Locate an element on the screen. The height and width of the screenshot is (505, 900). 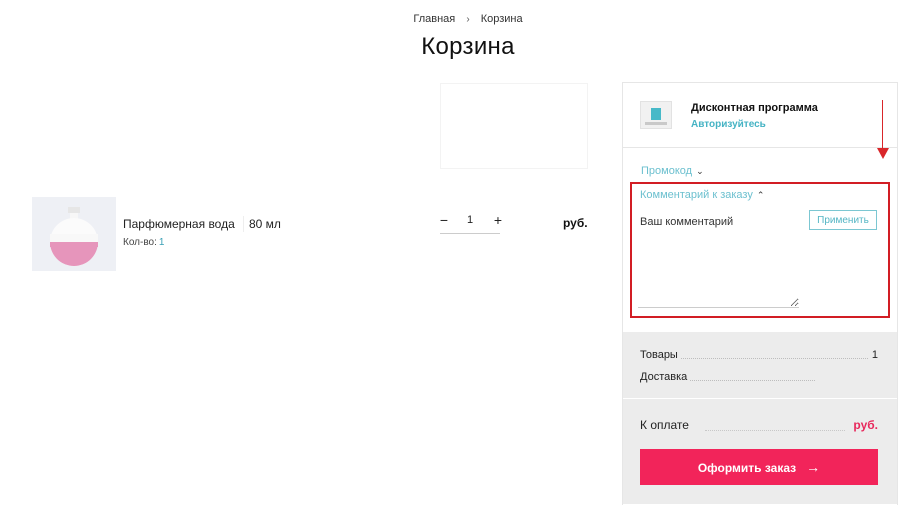
order-comment-toggle: Комментарий к заказу ⌃ is located at coordinates (702, 195).